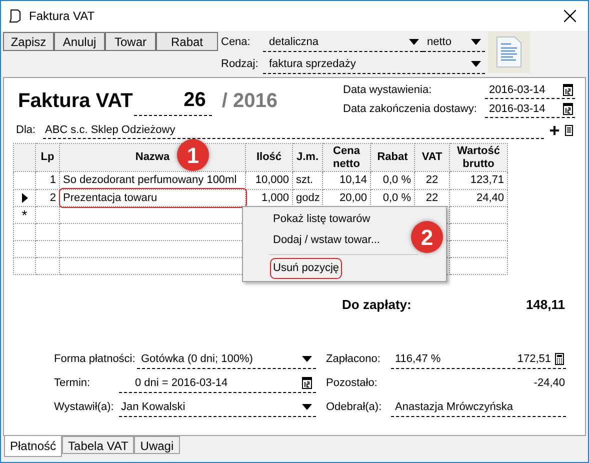 This screenshot has height=463, width=589. Describe the element at coordinates (187, 41) in the screenshot. I see `toolbar-button: Rabat` at that location.